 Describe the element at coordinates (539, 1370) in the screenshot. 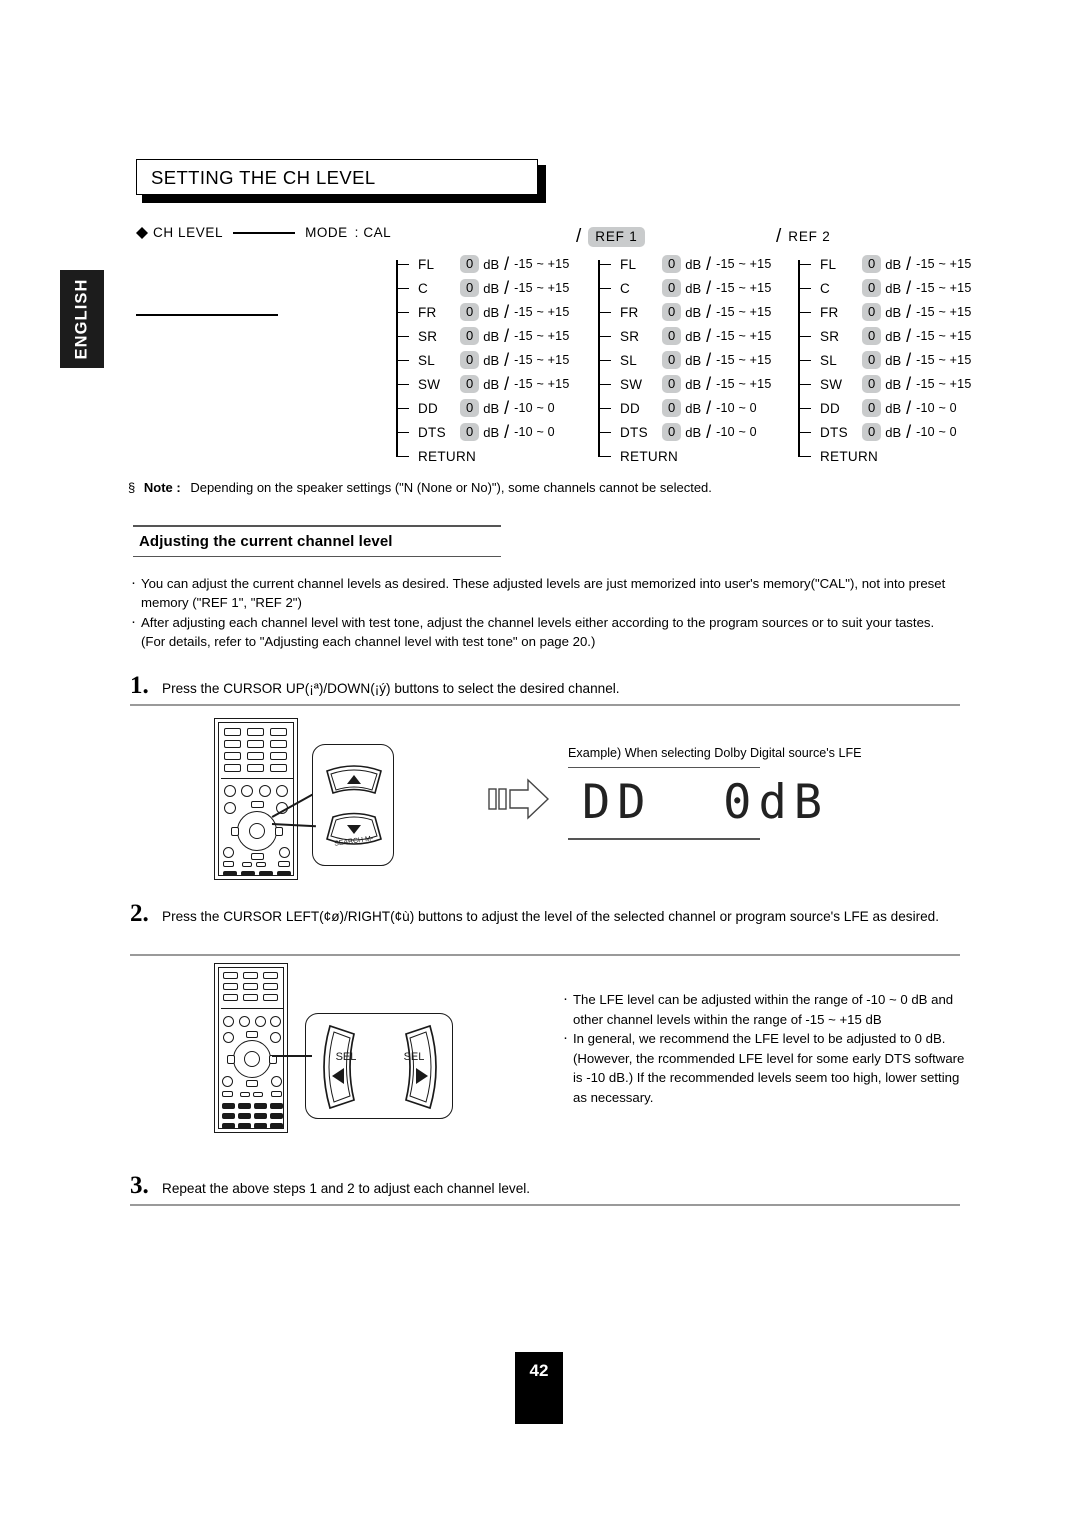

I see `page-number: 42` at that location.